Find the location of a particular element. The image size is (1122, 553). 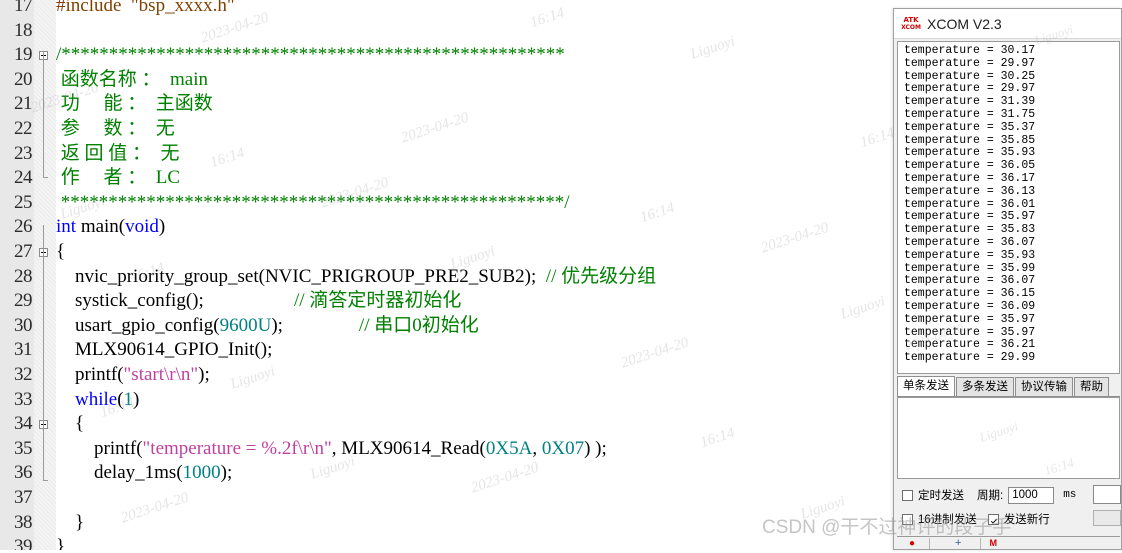

code-token: usart_gpio_config( is located at coordinates (138, 325).